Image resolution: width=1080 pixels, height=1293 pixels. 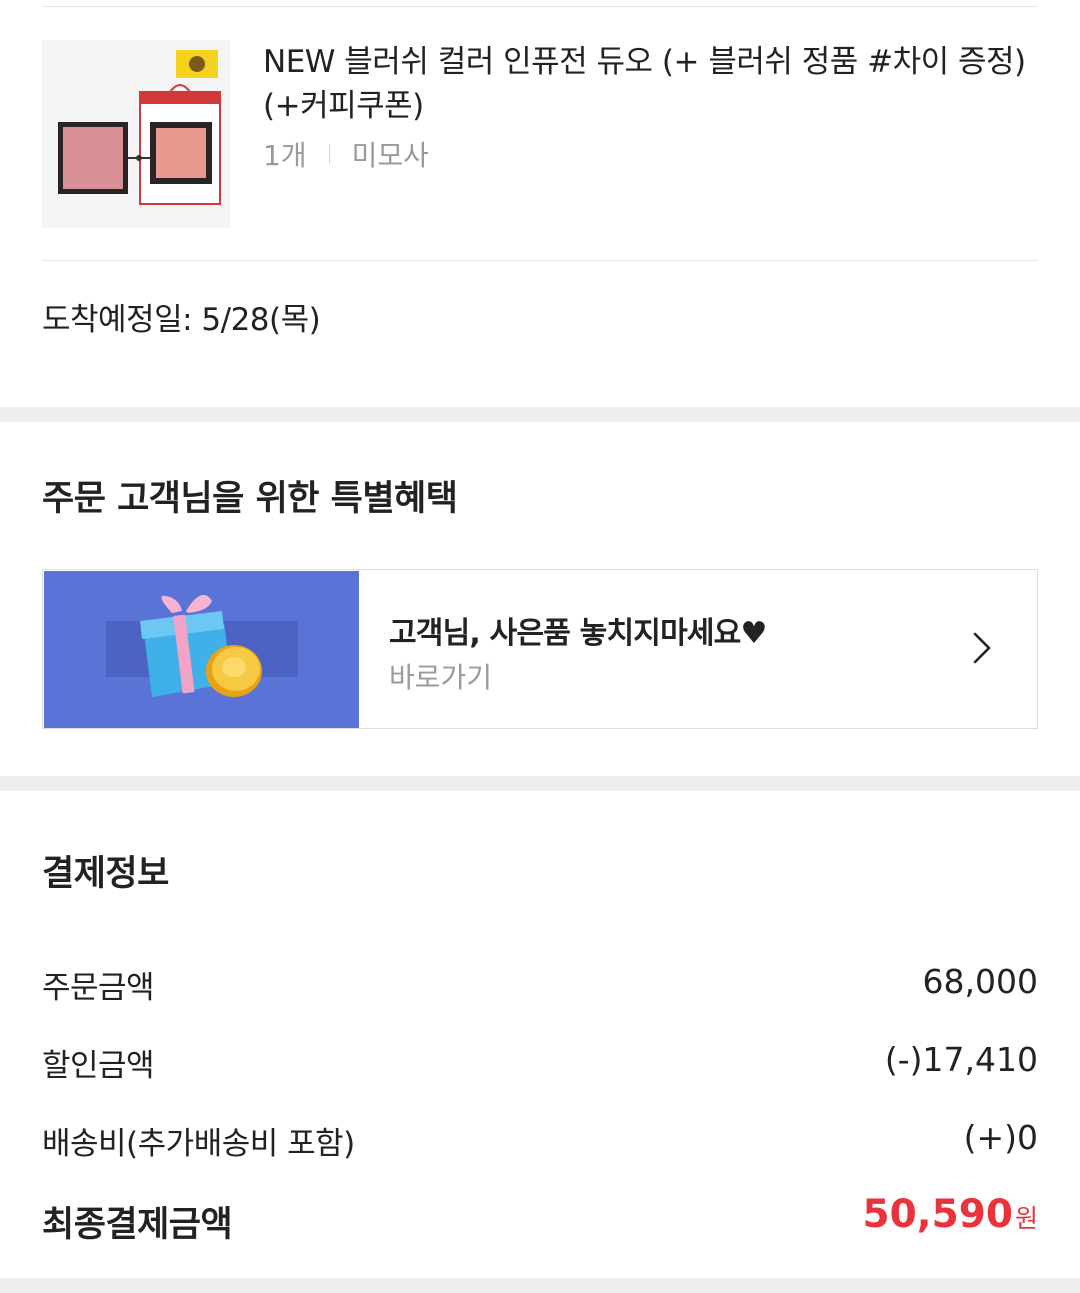 What do you see at coordinates (540, 260) in the screenshot?
I see `product-divider` at bounding box center [540, 260].